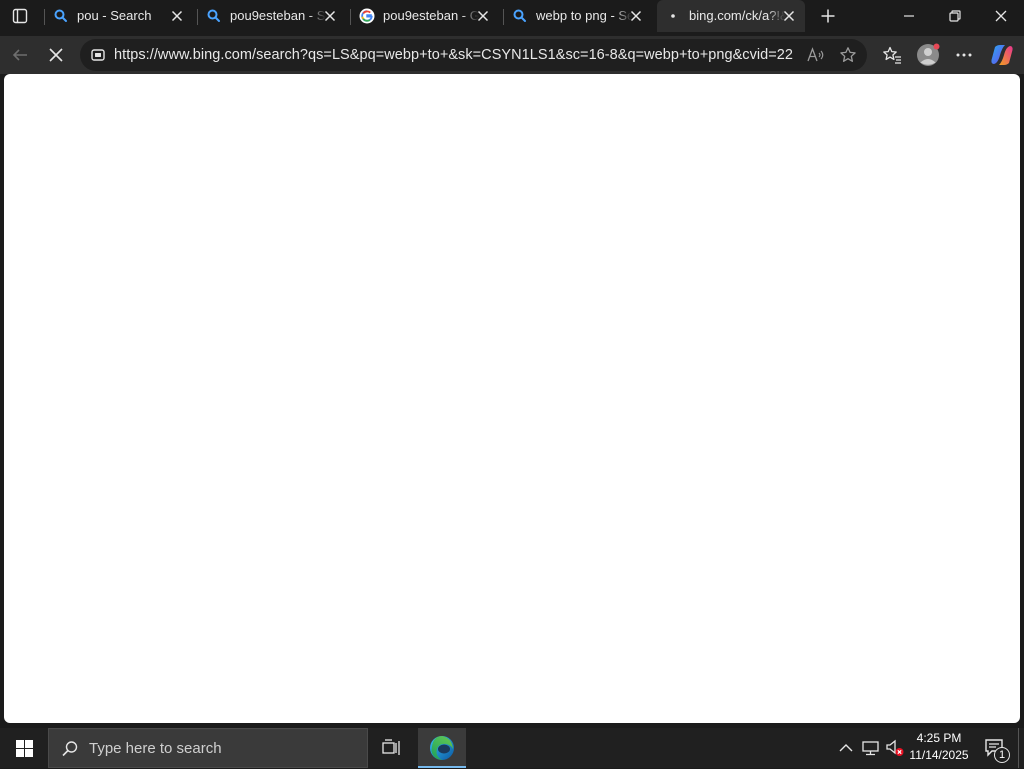 Image resolution: width=1024 pixels, height=769 pixels. I want to click on google-icon, so click(367, 16).